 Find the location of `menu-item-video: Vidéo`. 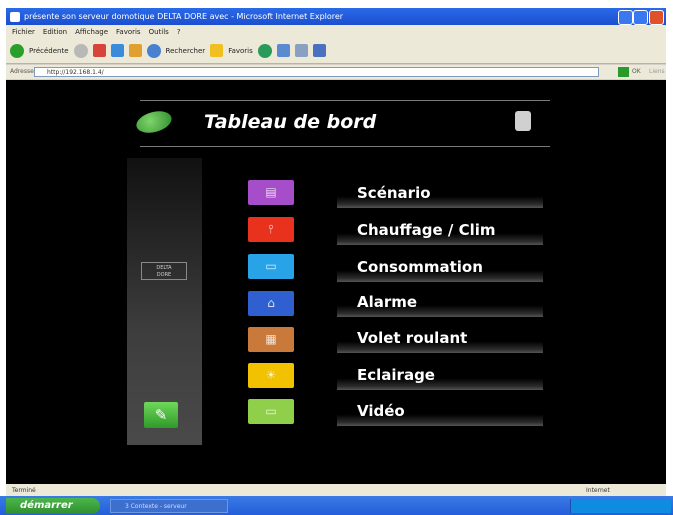

menu-item-video: Vidéo is located at coordinates (440, 413).